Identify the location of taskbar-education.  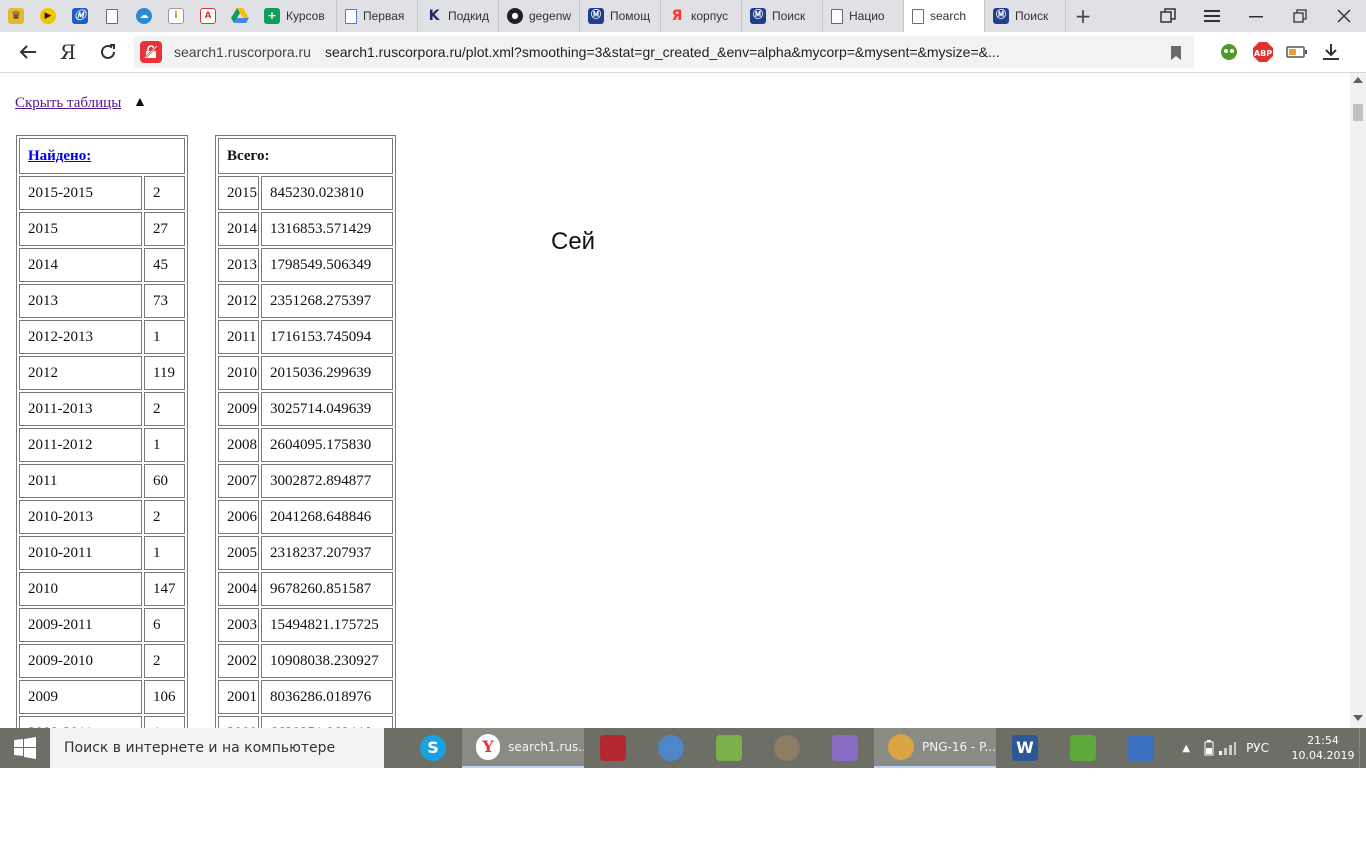
(729, 748).